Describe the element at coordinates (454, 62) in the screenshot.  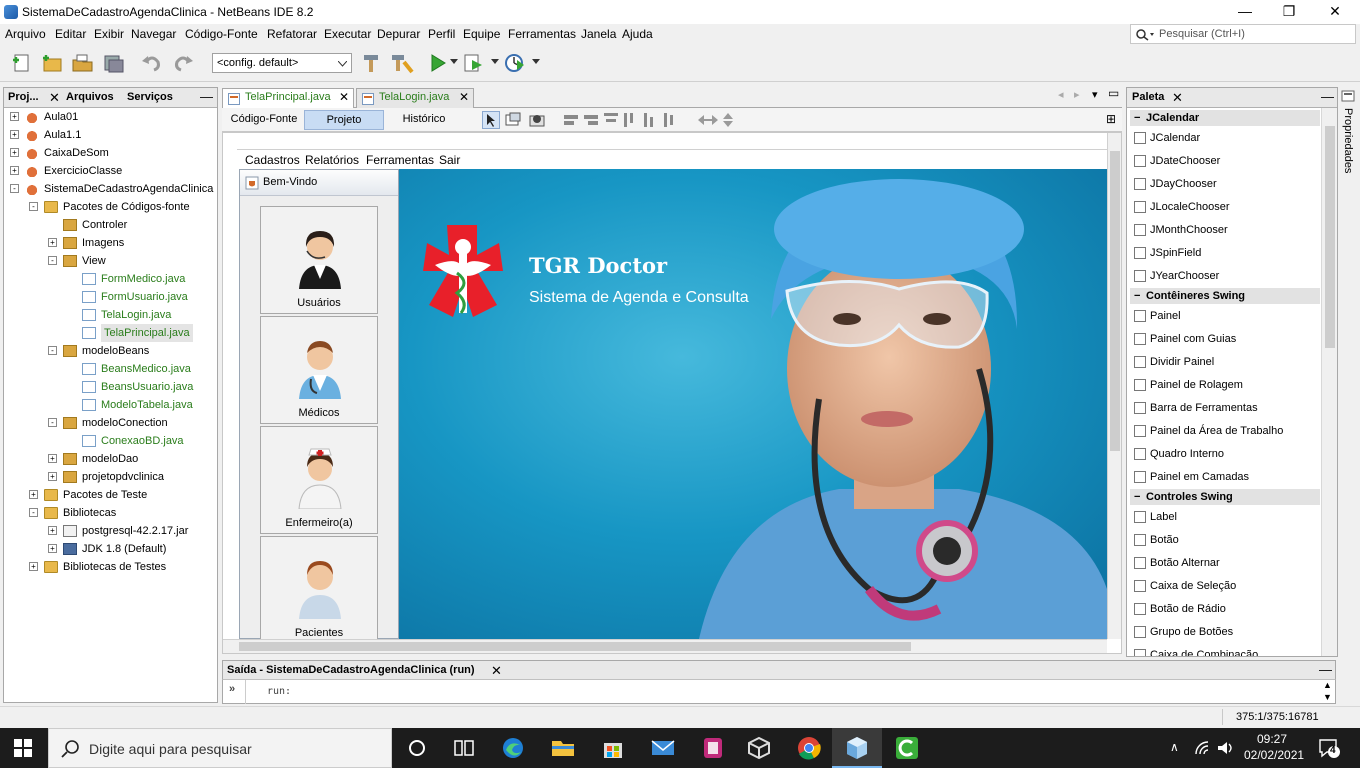
I see `run-dropdown-icon` at that location.